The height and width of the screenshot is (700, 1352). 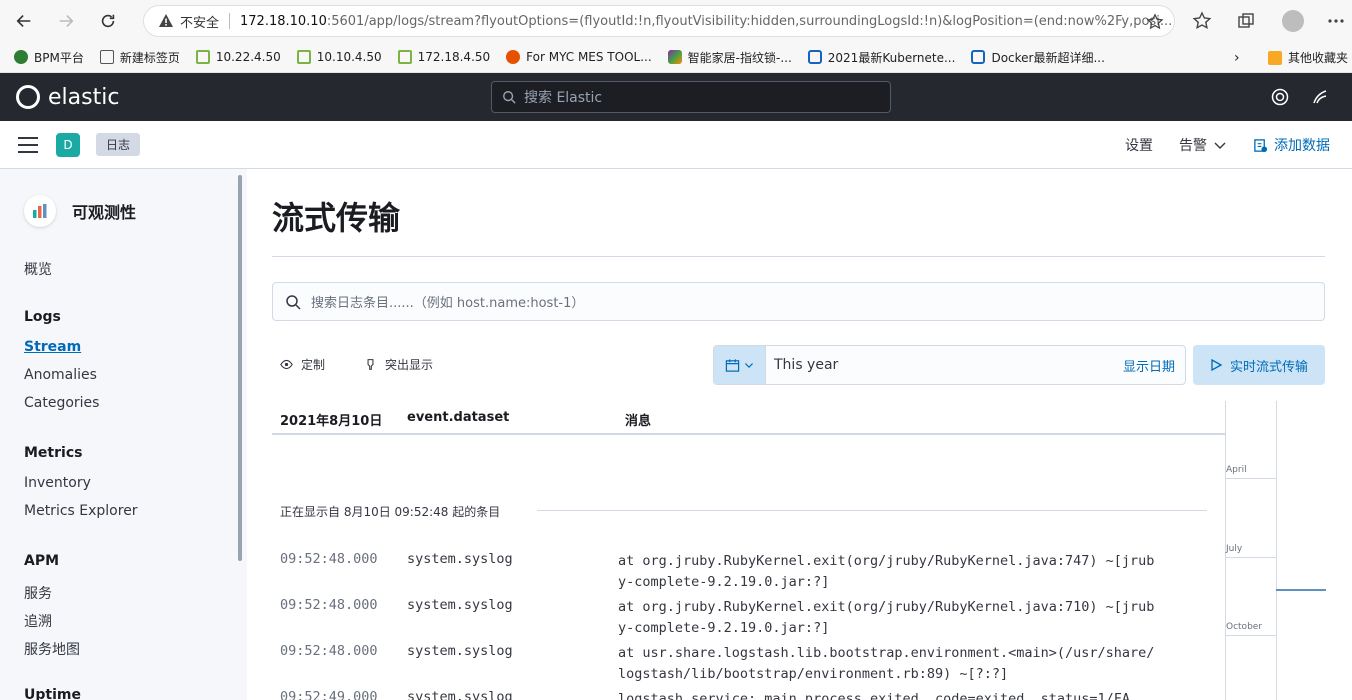 I want to click on quick-select-button, so click(x=740, y=365).